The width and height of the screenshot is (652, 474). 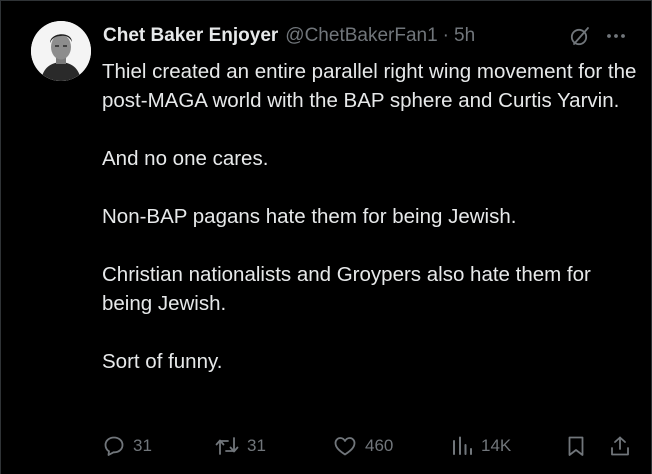 I want to click on tweet-paragraph: Sort of funny., so click(x=162, y=361).